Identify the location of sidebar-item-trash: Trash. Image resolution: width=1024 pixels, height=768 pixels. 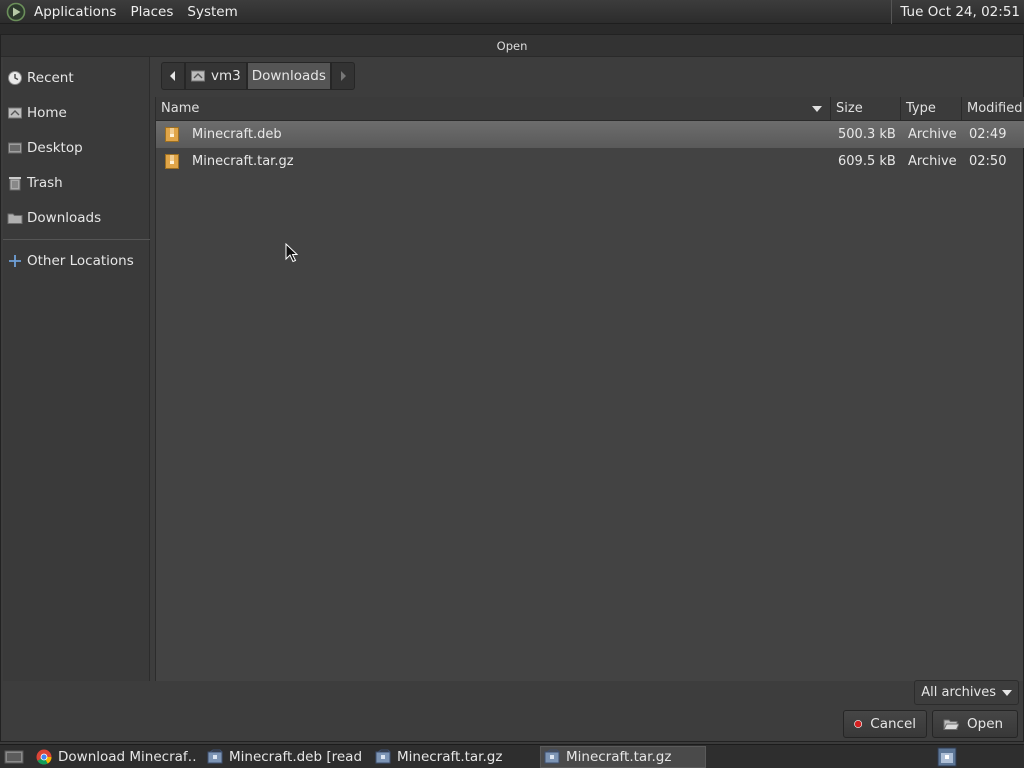
(76, 183).